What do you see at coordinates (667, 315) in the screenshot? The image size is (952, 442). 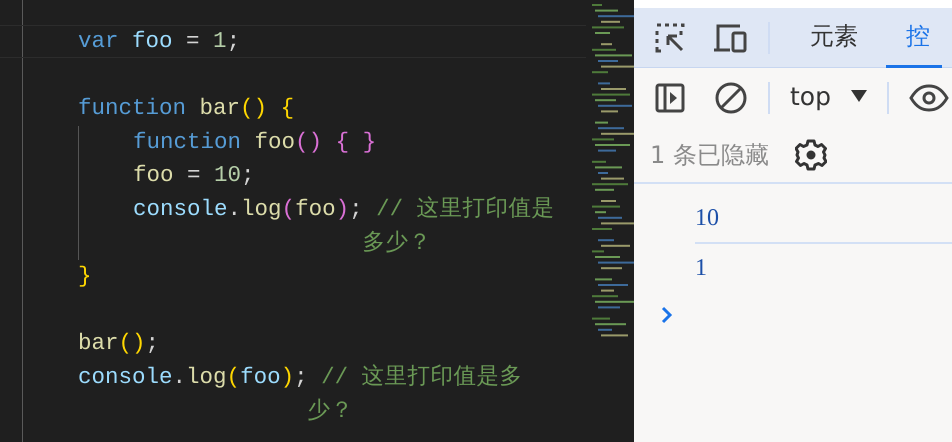 I see `prompt-chevron-icon` at bounding box center [667, 315].